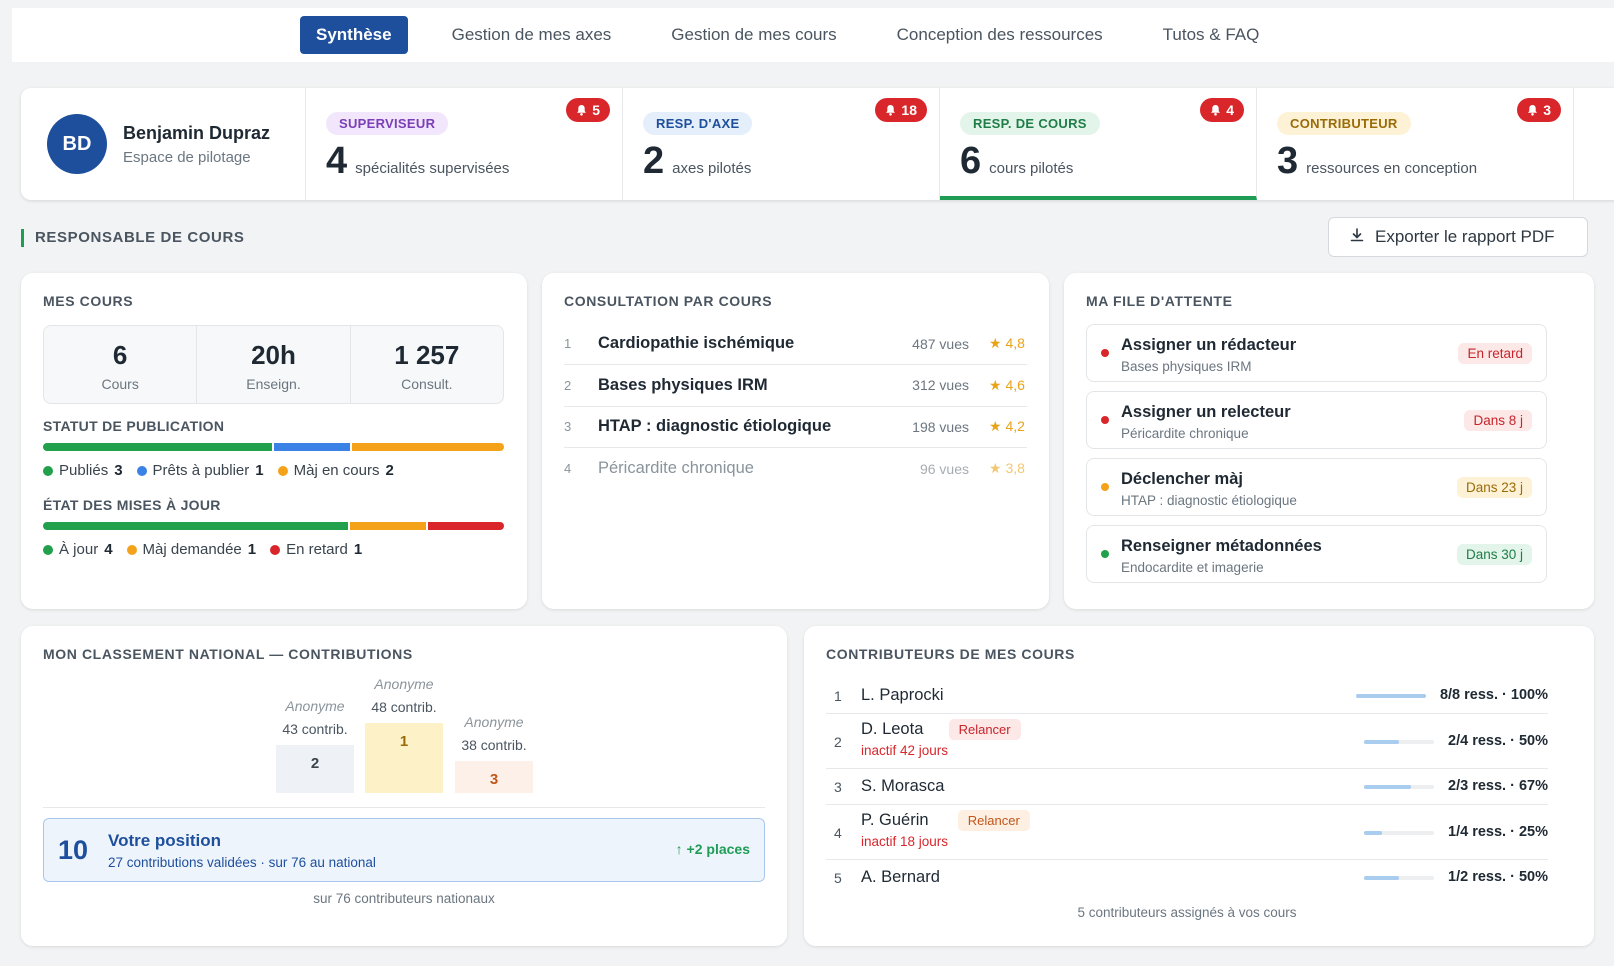 Image resolution: width=1614 pixels, height=966 pixels. I want to click on course-name: Péricardite chronique, so click(676, 468).